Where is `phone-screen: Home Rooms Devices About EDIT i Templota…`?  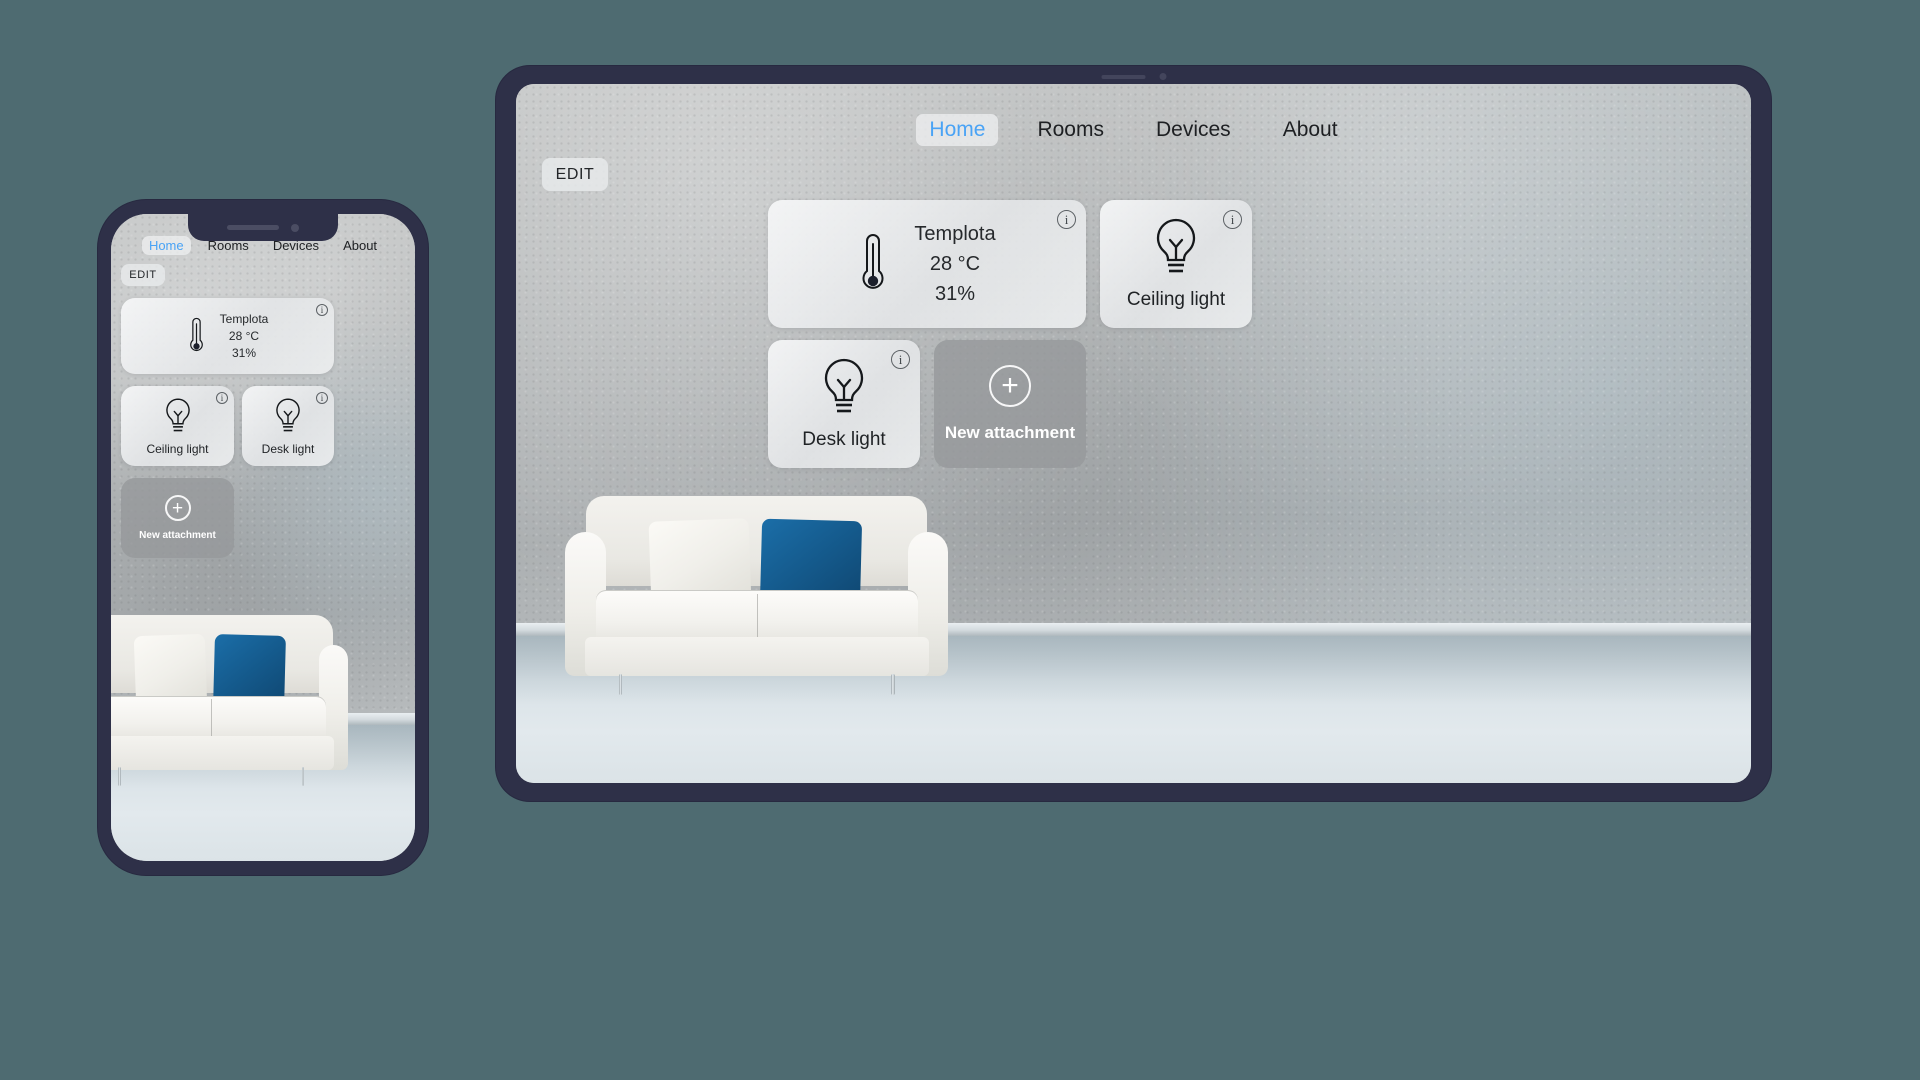
phone-screen: Home Rooms Devices About EDIT i Templota… is located at coordinates (263, 537).